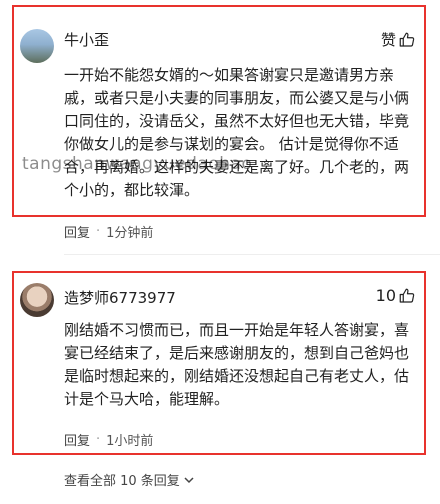 The height and width of the screenshot is (504, 440). Describe the element at coordinates (388, 40) in the screenshot. I see `like-label: 赞` at that location.